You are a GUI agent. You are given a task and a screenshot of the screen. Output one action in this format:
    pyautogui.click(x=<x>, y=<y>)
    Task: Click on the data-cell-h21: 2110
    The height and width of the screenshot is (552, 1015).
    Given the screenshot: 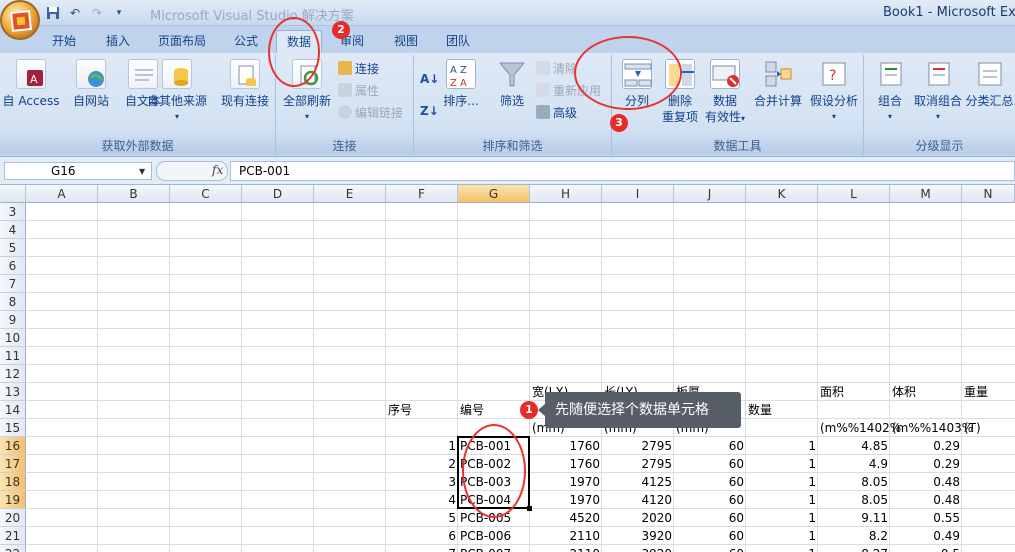 What is the action you would take?
    pyautogui.click(x=566, y=536)
    